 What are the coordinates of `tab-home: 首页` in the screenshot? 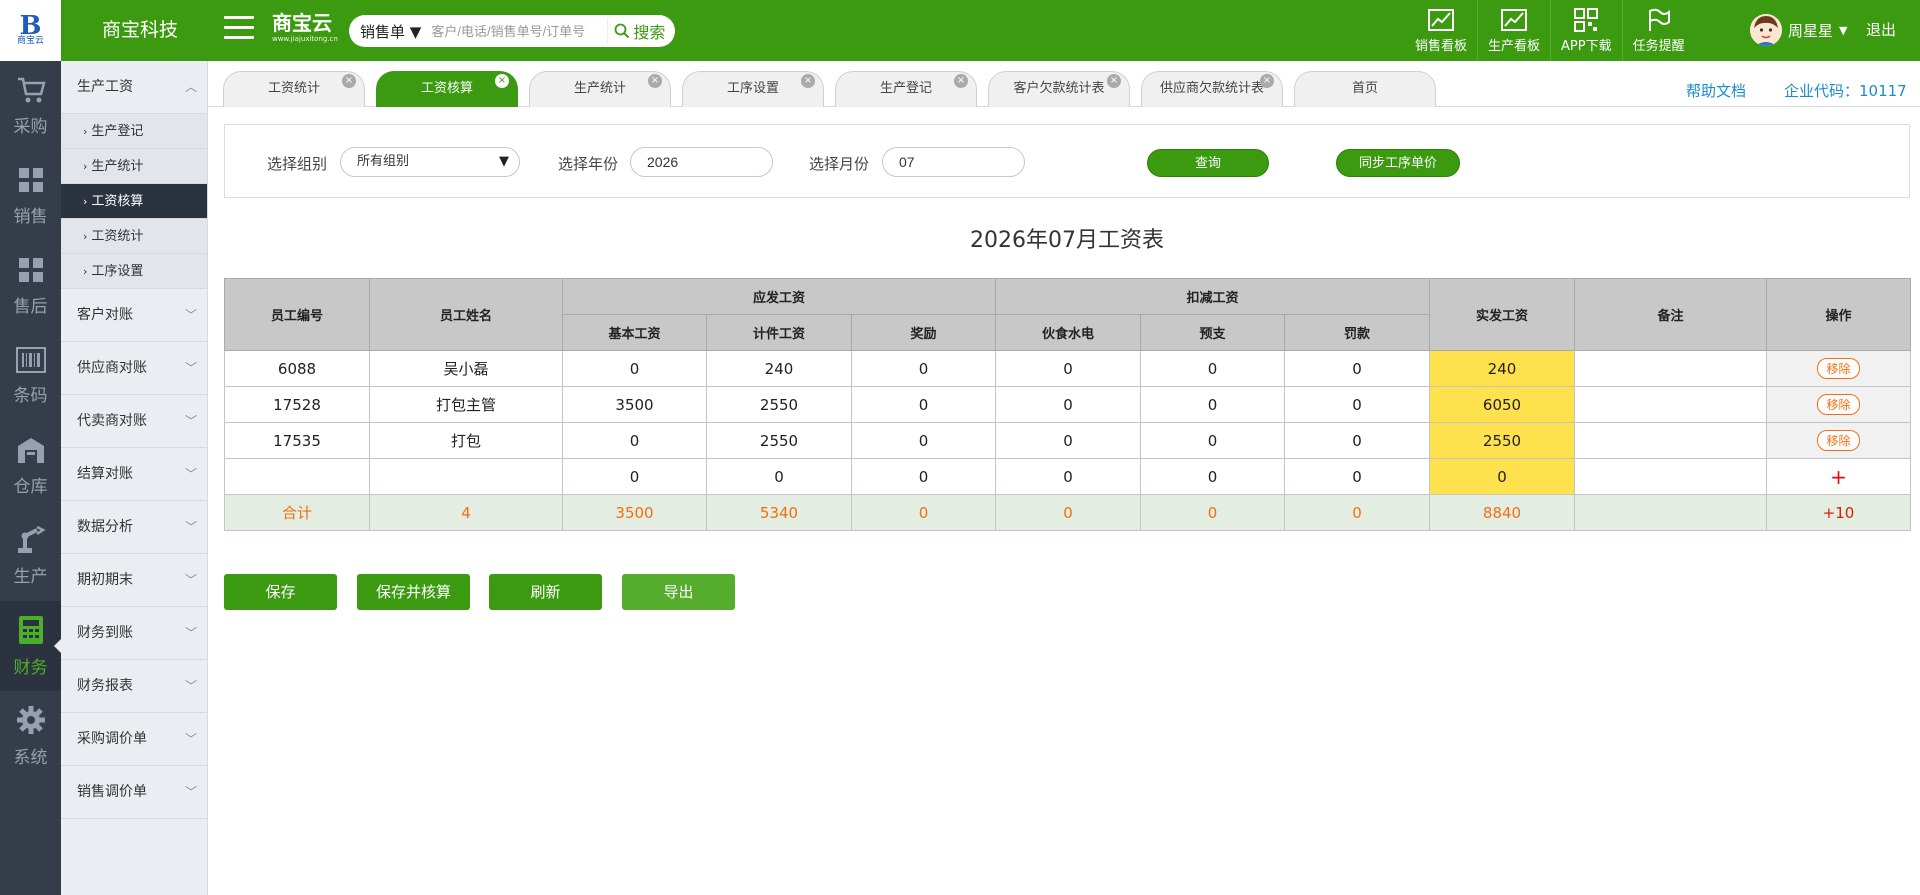 It's located at (1365, 89).